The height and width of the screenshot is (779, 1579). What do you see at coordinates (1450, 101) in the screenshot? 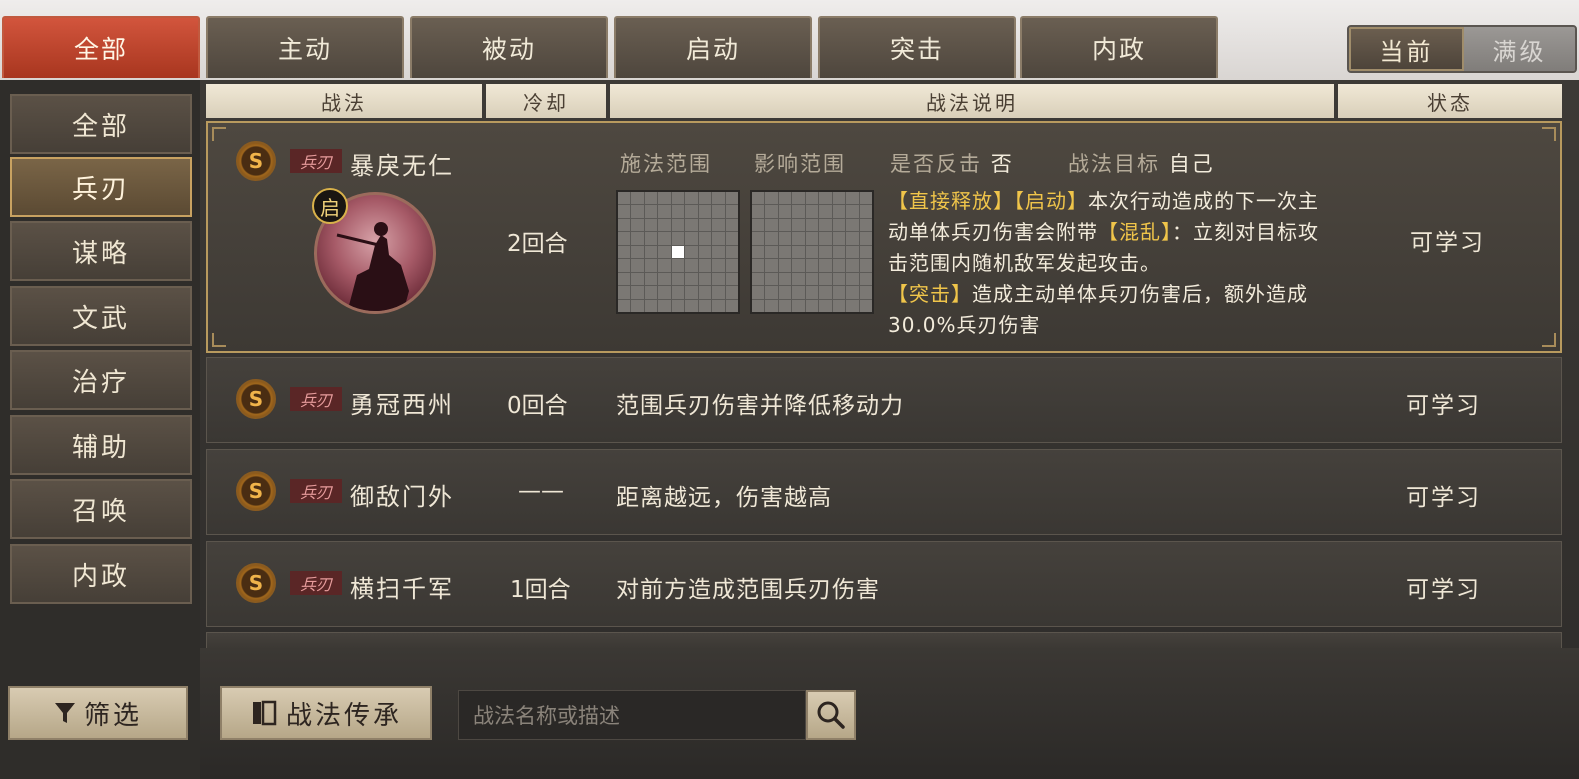
I see `column-header-status: 状态` at bounding box center [1450, 101].